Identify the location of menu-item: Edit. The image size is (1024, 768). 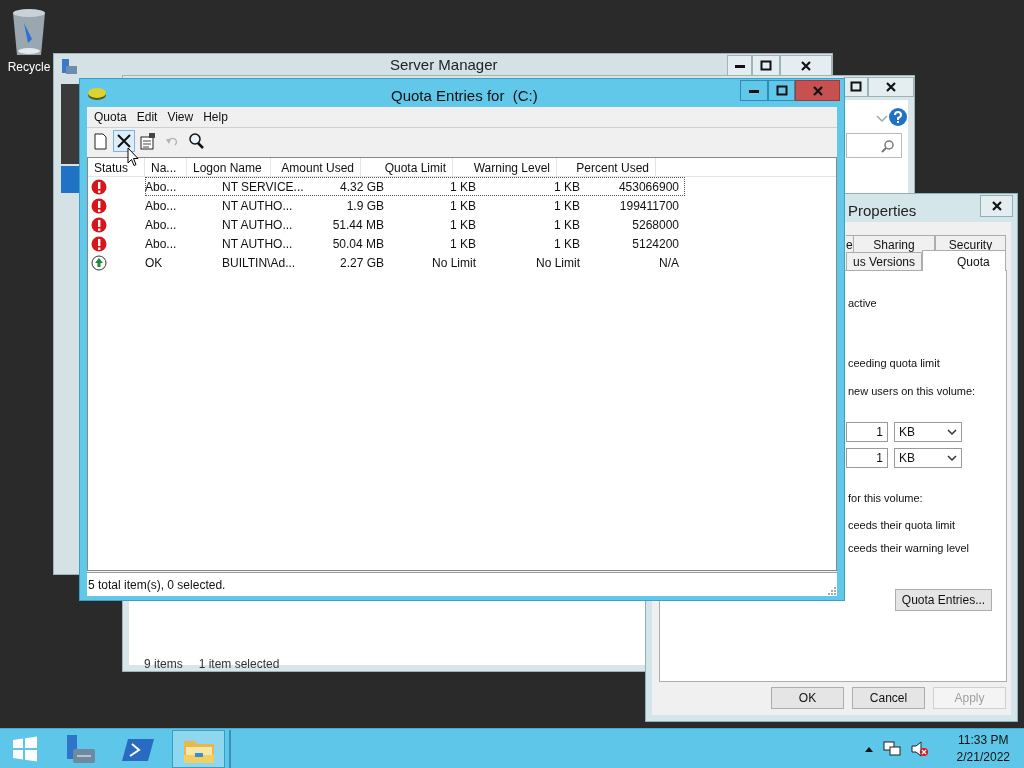
(147, 117).